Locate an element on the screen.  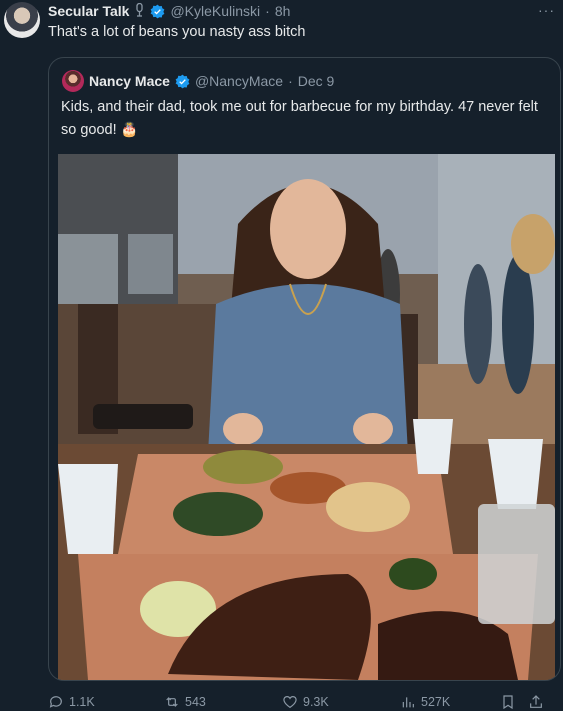
repost-count: 543 is located at coordinates (195, 702).